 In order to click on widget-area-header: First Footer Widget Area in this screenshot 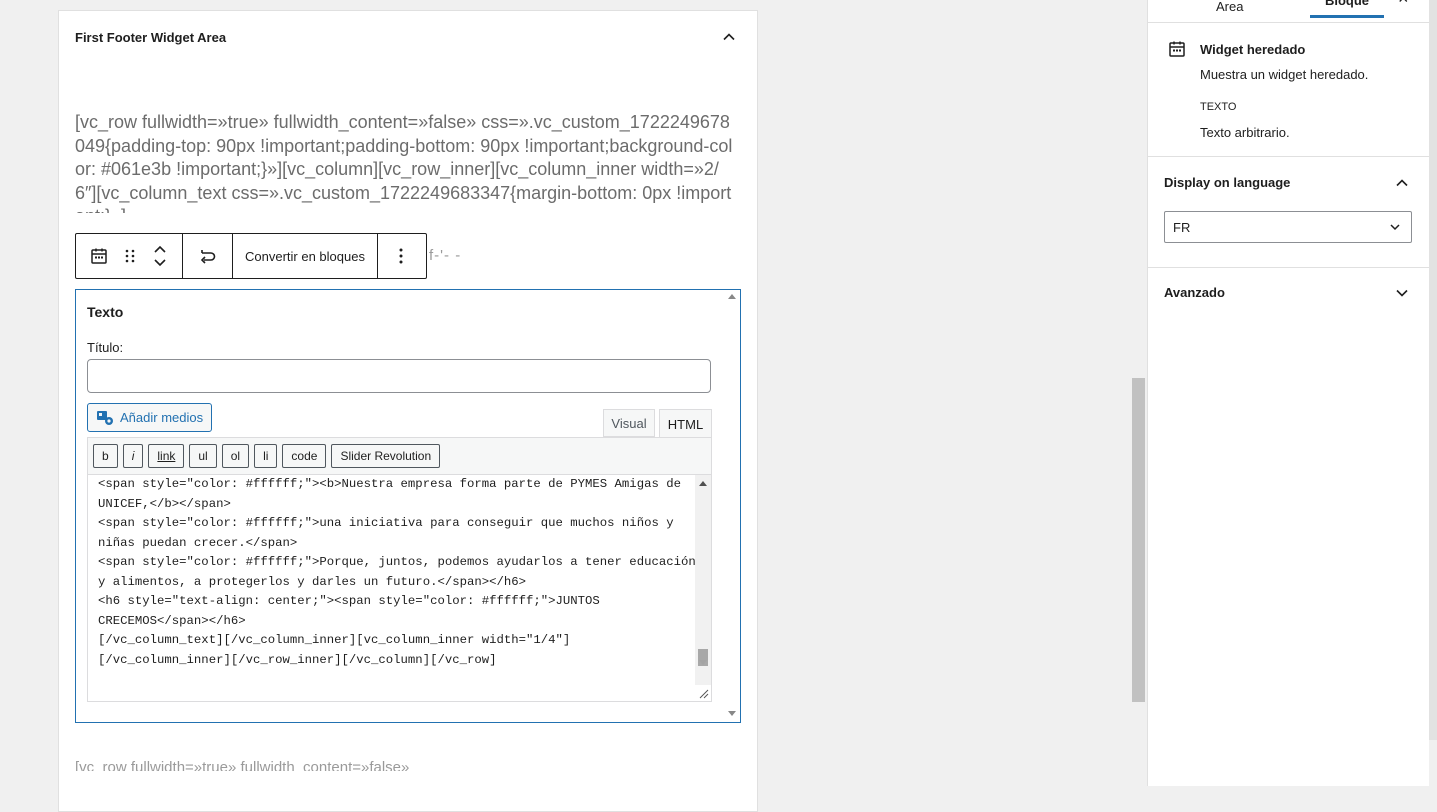, I will do `click(408, 37)`.